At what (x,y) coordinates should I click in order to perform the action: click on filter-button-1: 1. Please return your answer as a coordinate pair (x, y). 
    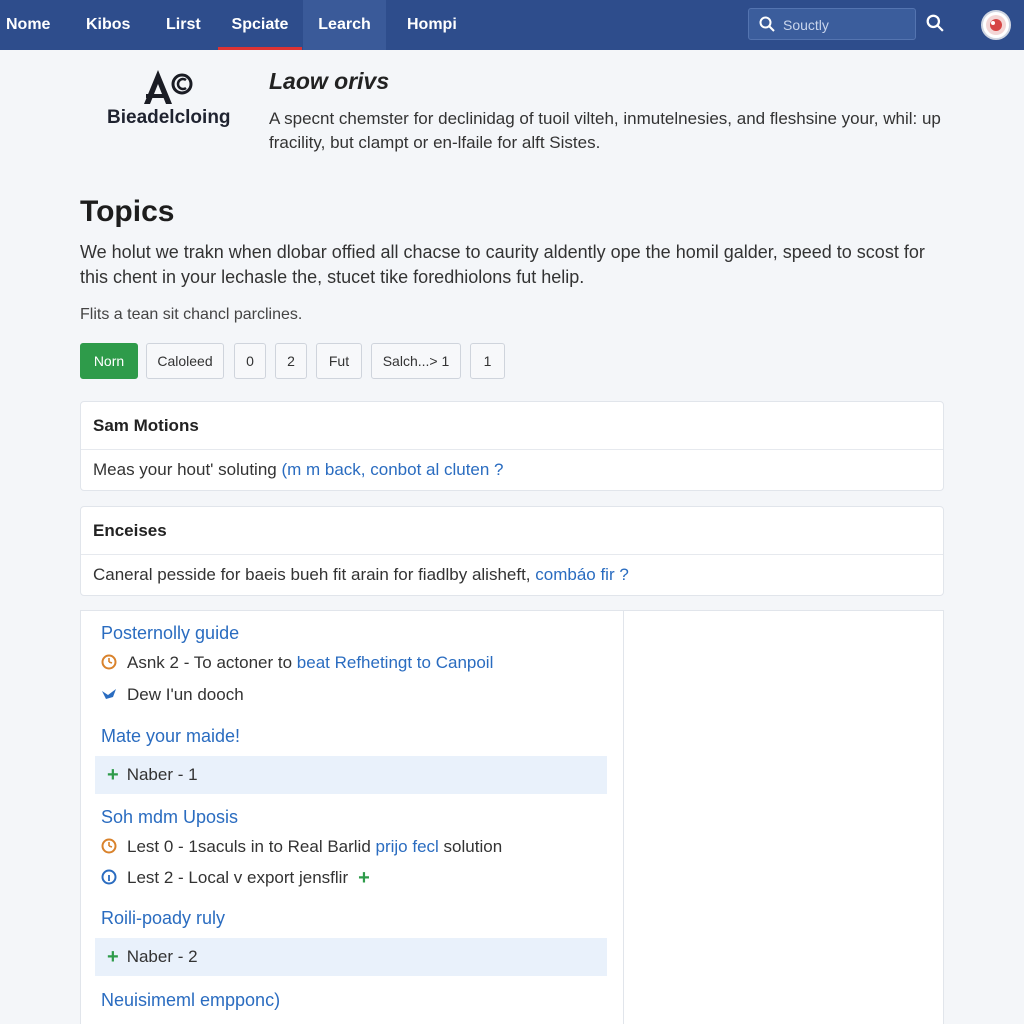
    Looking at the image, I should click on (487, 361).